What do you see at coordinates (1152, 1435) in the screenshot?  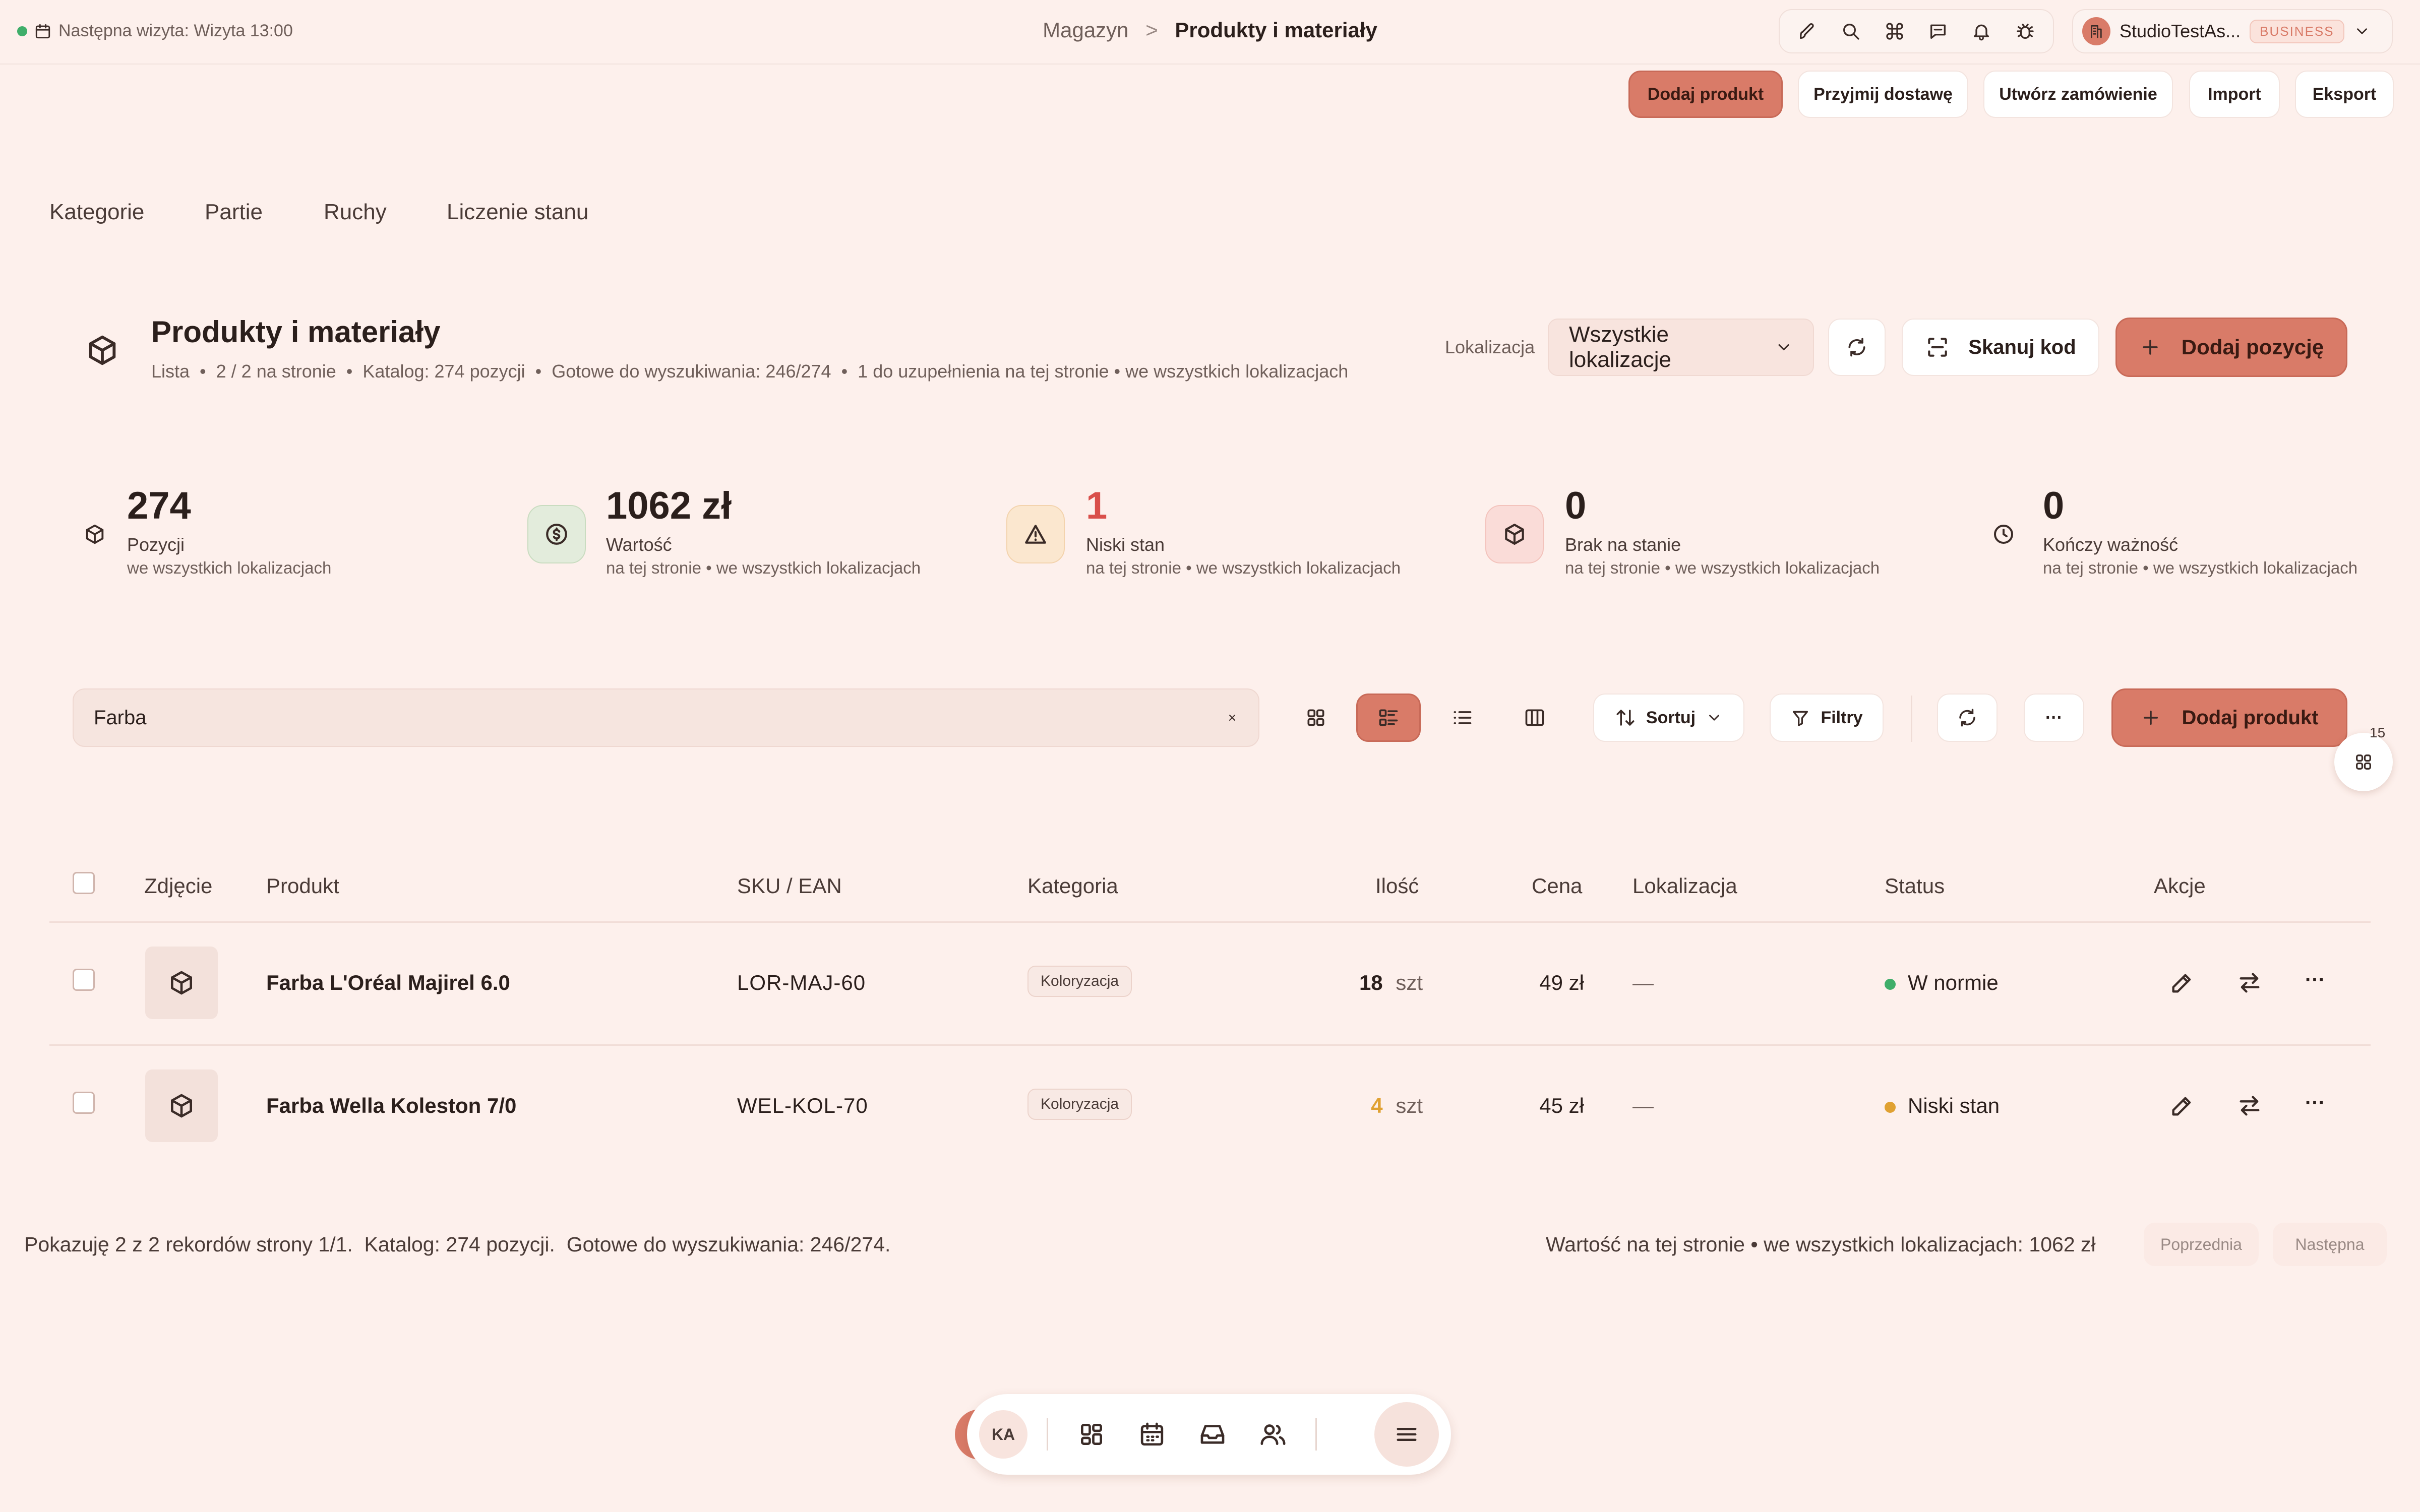 I see `calendar-icon` at bounding box center [1152, 1435].